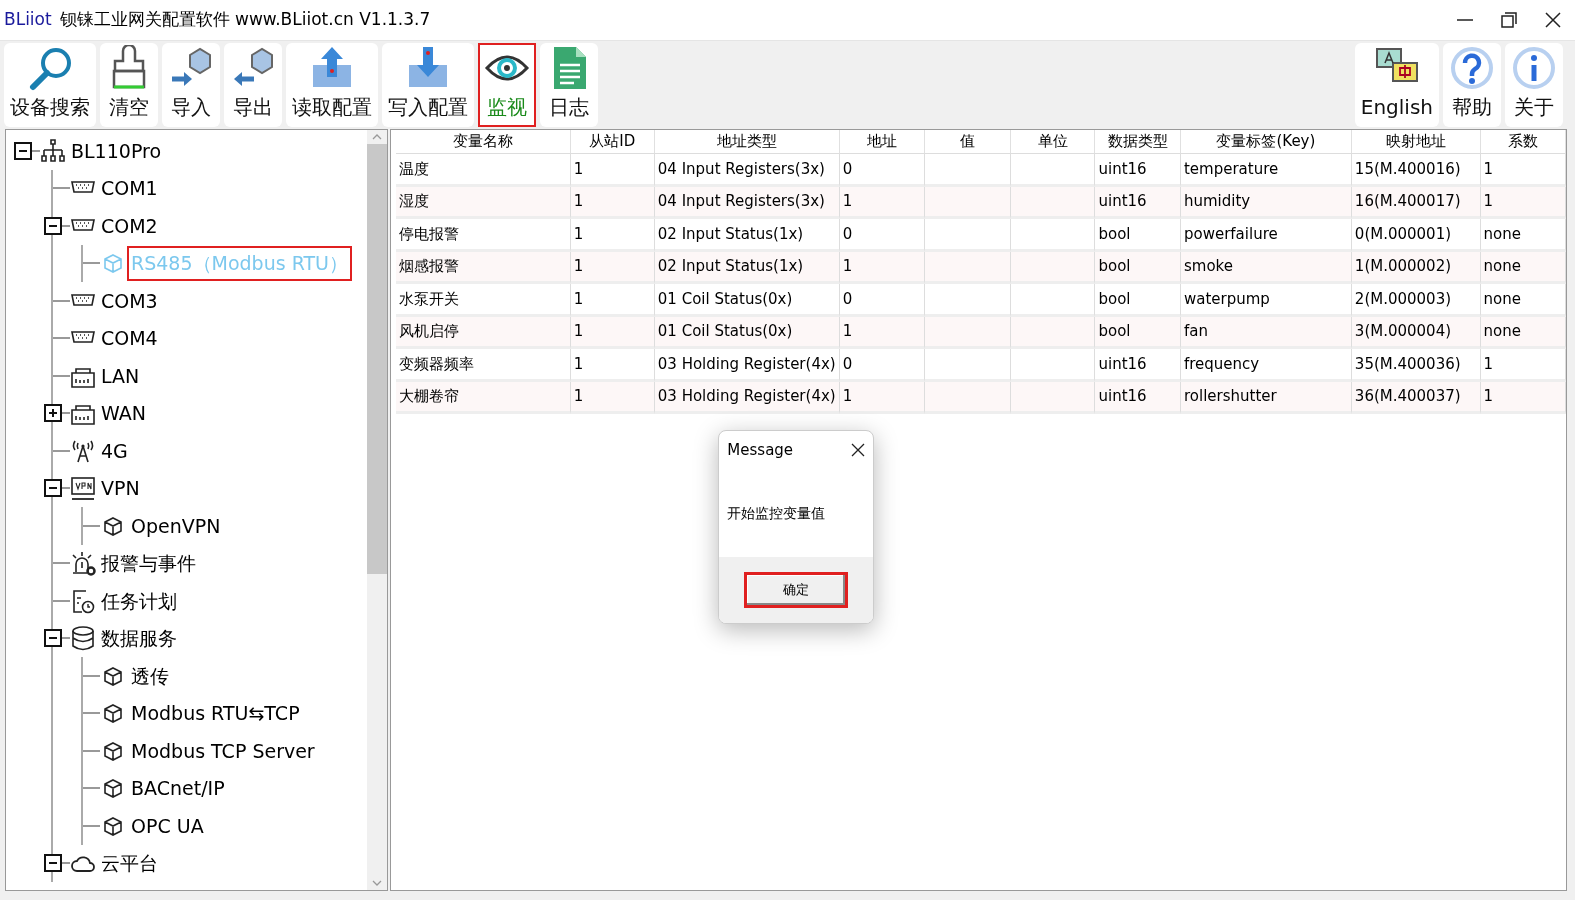 This screenshot has width=1575, height=900. Describe the element at coordinates (129, 338) in the screenshot. I see `tree-item: COM4` at that location.